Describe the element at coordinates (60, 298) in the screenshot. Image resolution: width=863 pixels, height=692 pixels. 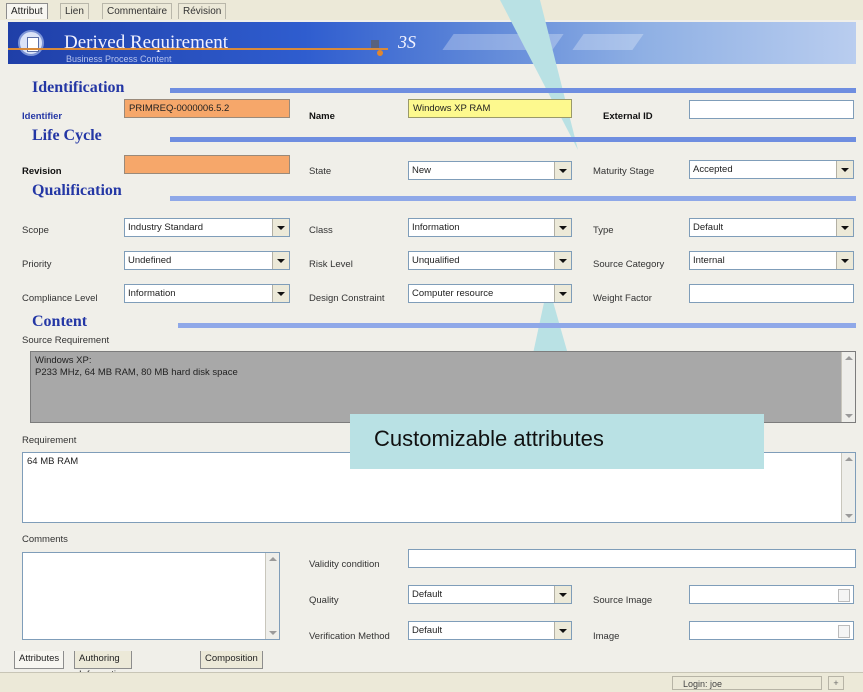
I see `compliance-level-label: Compliance Level` at that location.